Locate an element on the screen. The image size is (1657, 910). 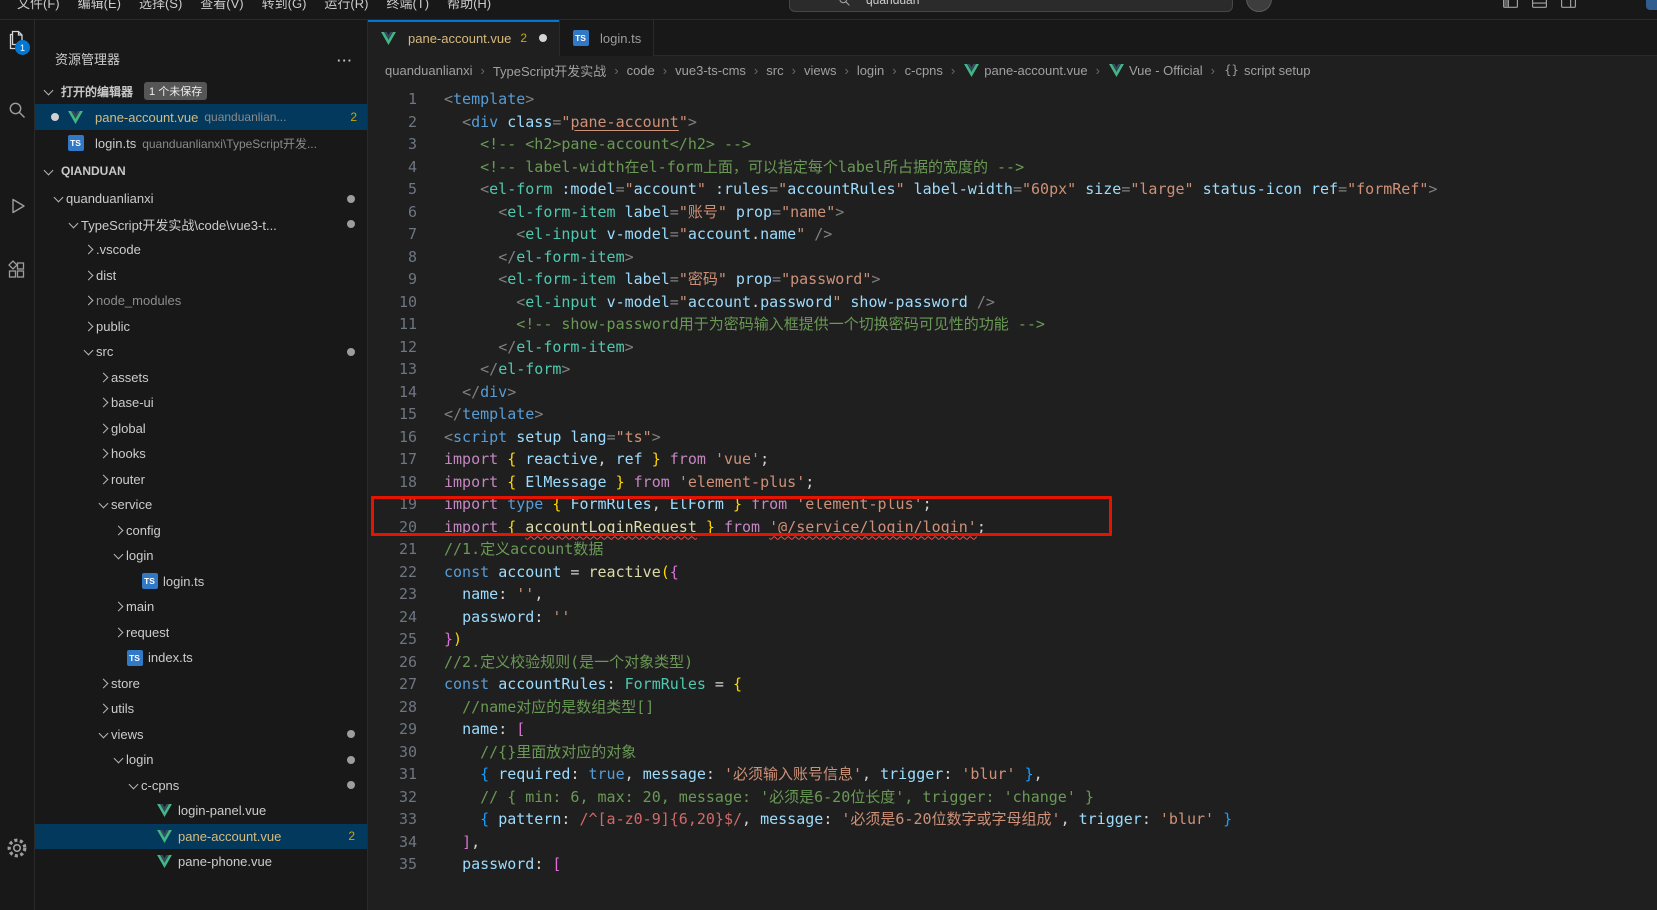
tree-item-service: service is located at coordinates (201, 505).